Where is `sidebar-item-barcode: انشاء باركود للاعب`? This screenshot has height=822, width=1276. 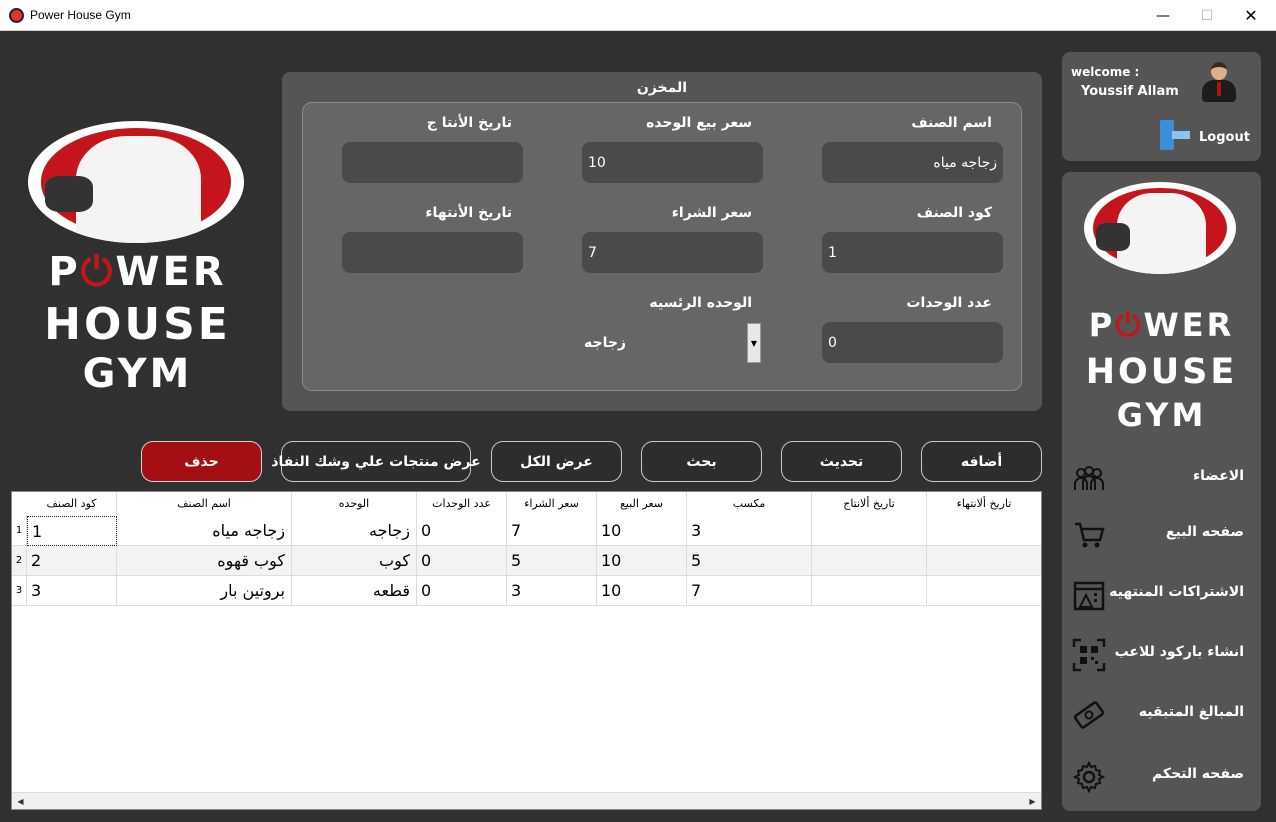 sidebar-item-barcode: انشاء باركود للاعب is located at coordinates (1161, 654).